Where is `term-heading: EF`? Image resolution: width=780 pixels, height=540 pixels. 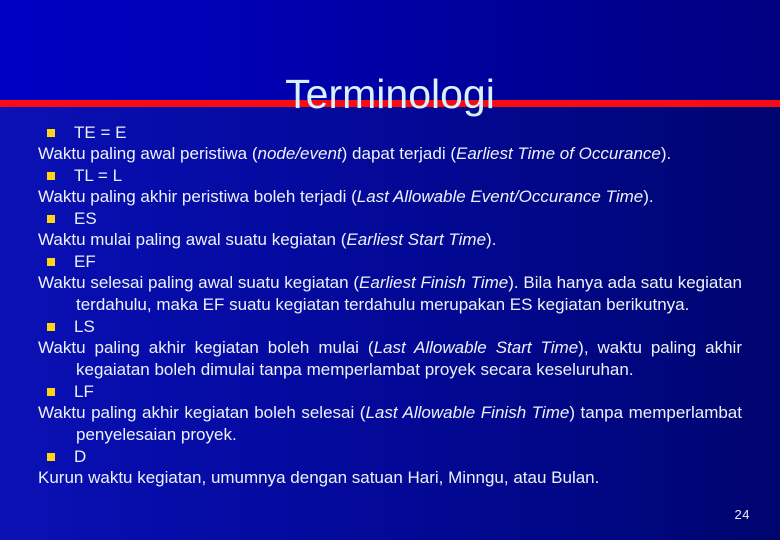
term-heading: EF is located at coordinates (390, 261).